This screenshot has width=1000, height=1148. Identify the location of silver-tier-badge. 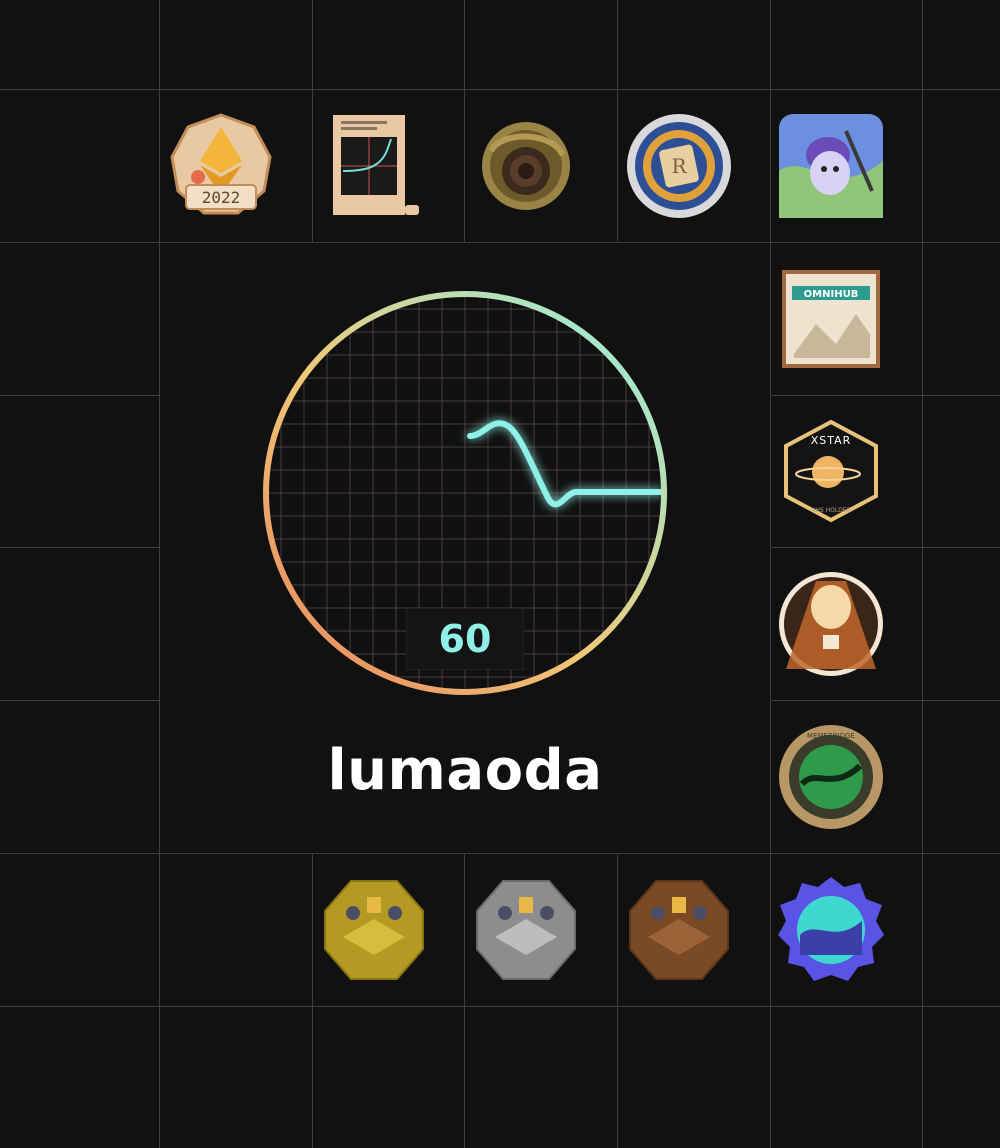
(526, 930).